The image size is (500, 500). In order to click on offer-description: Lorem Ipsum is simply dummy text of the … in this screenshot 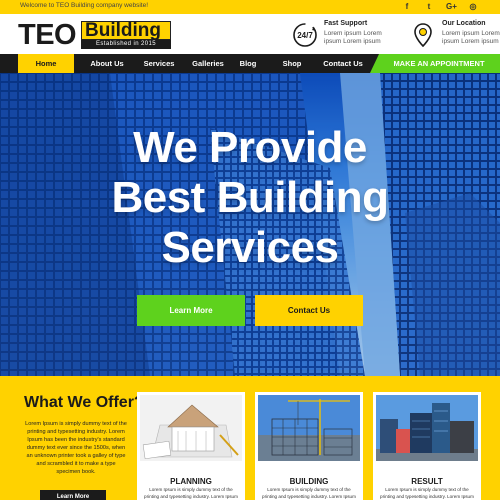, I will do `click(76, 448)`.